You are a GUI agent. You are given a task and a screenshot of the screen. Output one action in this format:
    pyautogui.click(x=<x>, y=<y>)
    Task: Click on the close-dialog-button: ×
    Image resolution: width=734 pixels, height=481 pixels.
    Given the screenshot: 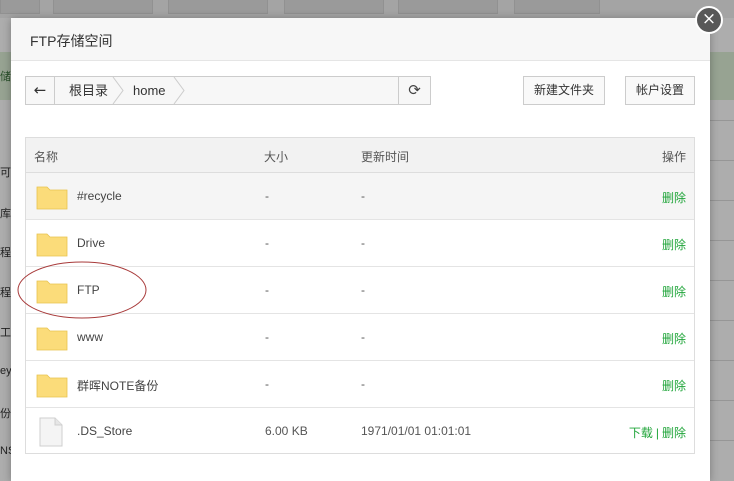 What is the action you would take?
    pyautogui.click(x=709, y=20)
    